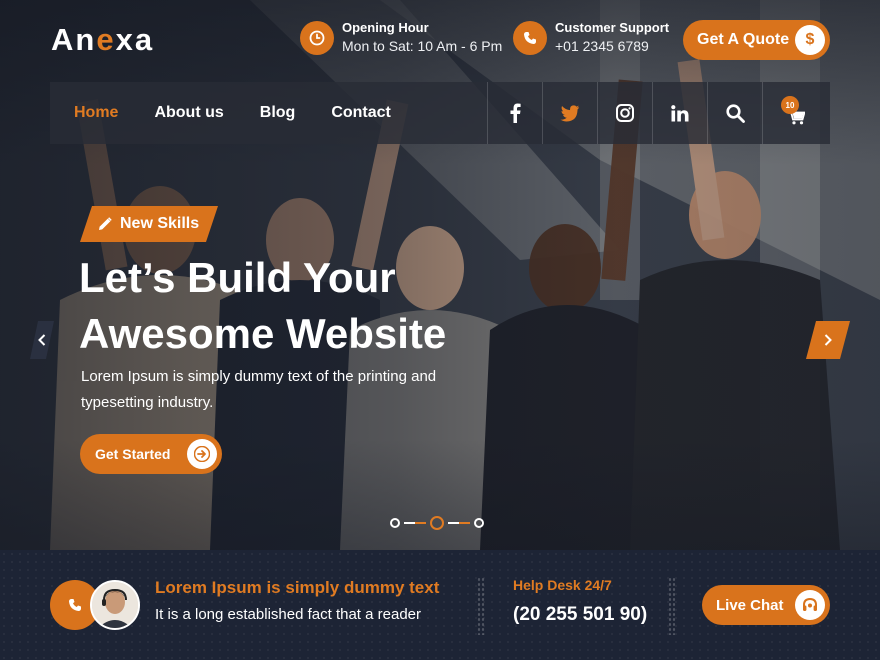  Describe the element at coordinates (810, 605) in the screenshot. I see `headset-icon` at that location.